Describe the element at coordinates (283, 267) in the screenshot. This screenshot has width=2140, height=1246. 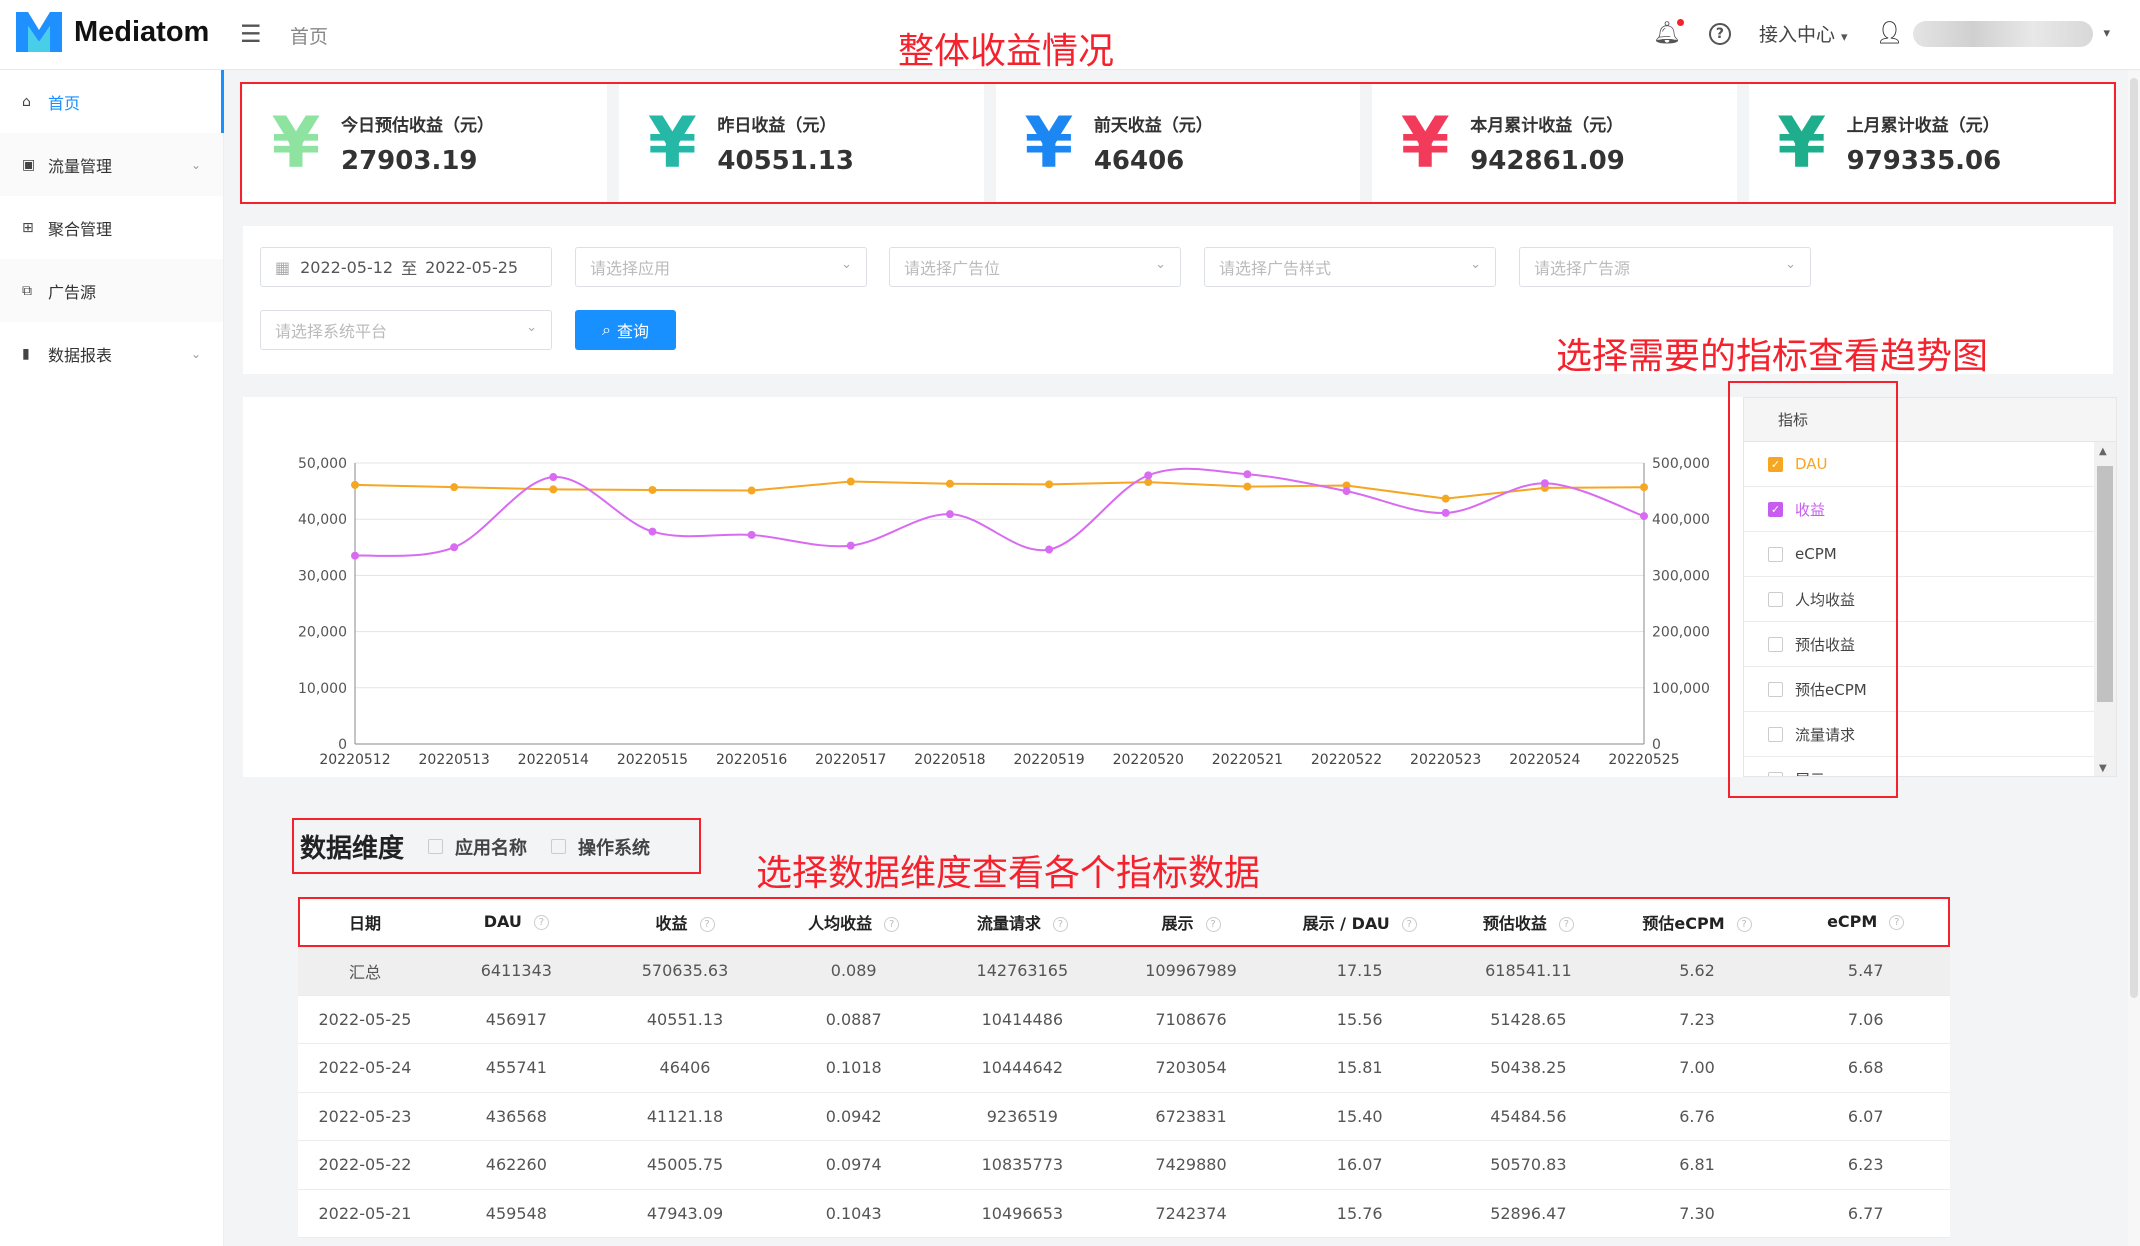
I see `calendar-icon: ▦` at that location.